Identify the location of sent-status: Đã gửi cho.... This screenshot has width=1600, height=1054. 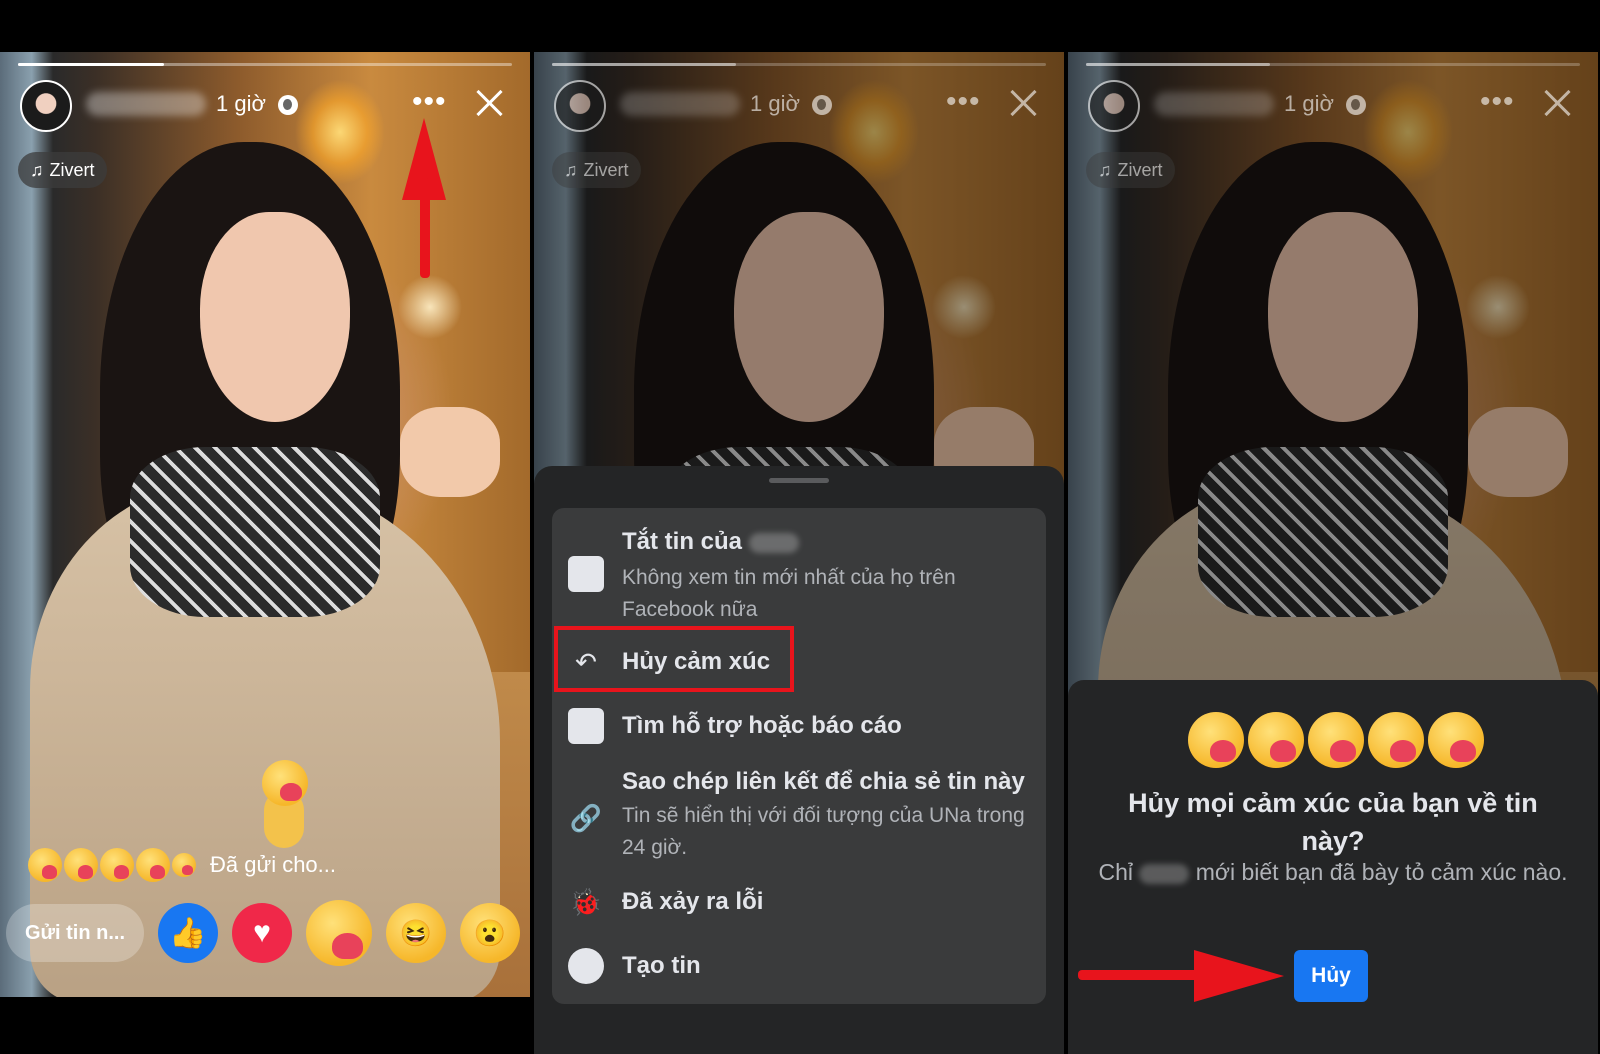
(273, 864).